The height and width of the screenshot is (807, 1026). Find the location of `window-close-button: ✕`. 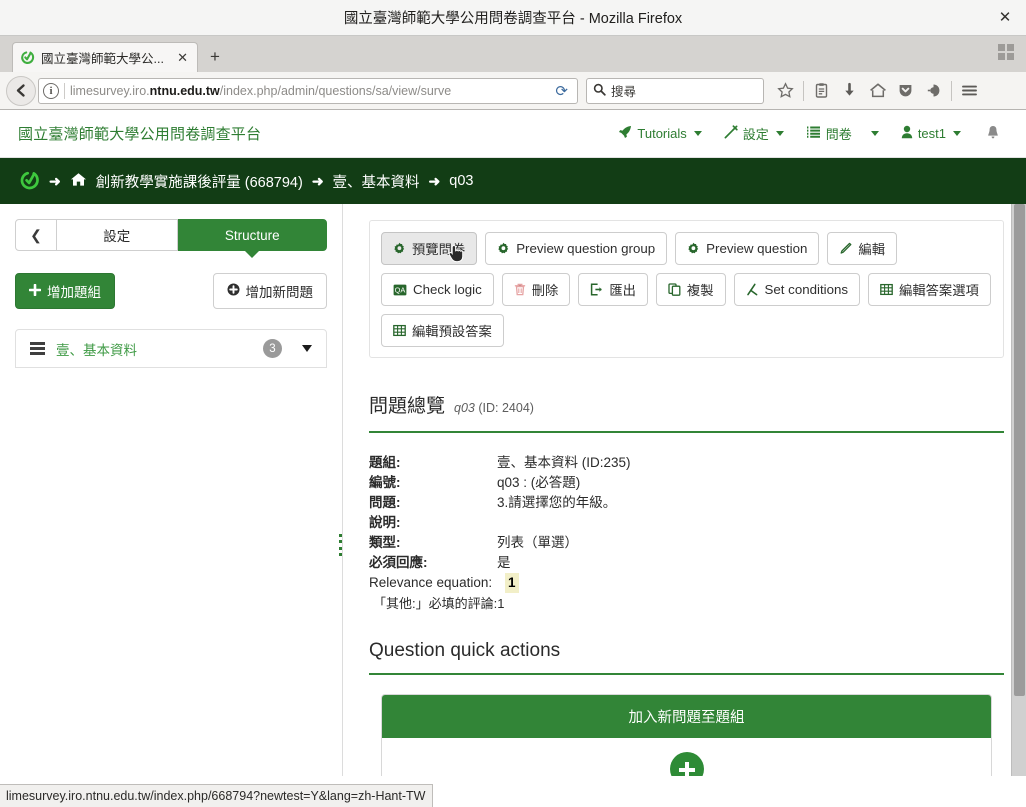

window-close-button: ✕ is located at coordinates (1005, 18).